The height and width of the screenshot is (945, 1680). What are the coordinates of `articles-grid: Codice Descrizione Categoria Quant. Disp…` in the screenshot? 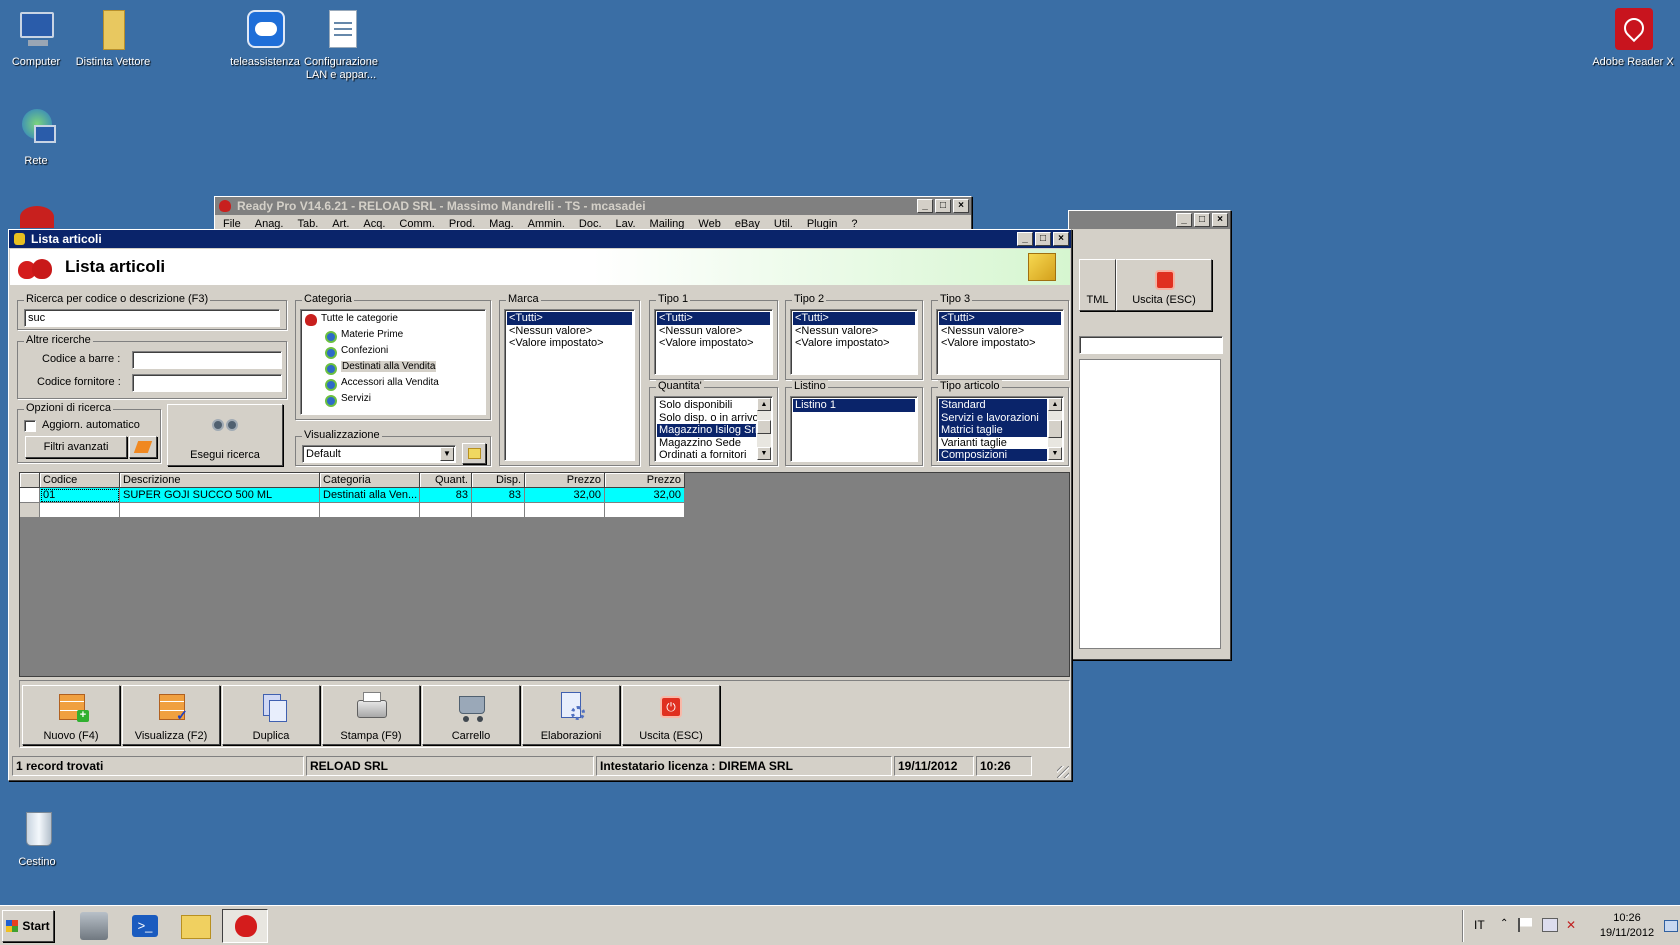 It's located at (544, 574).